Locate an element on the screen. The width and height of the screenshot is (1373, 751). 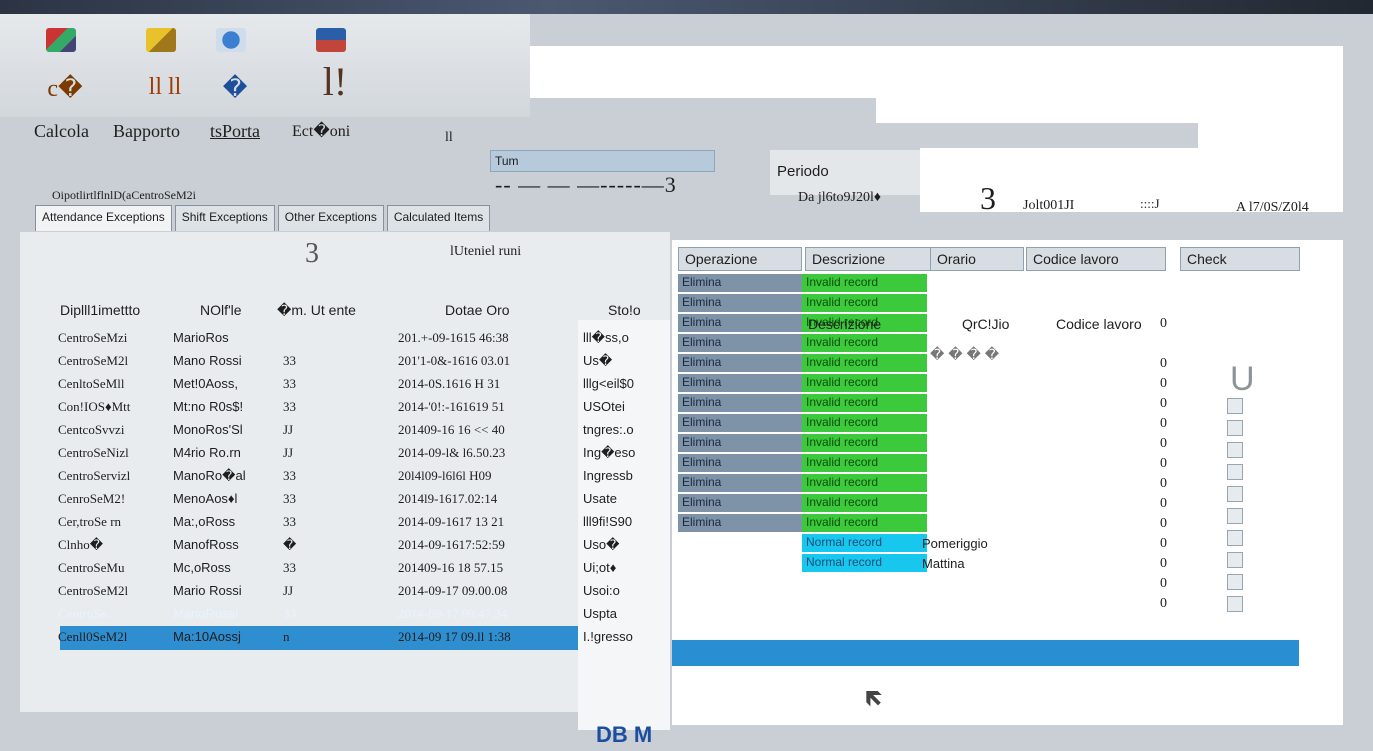
name-cell: MenoAos♦l is located at coordinates (205, 498).